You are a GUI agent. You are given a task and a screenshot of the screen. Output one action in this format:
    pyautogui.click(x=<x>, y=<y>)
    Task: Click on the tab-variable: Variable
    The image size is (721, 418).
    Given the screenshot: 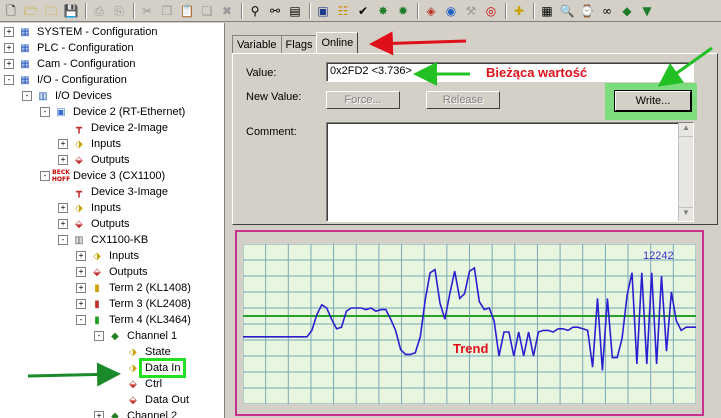 What is the action you would take?
    pyautogui.click(x=257, y=44)
    